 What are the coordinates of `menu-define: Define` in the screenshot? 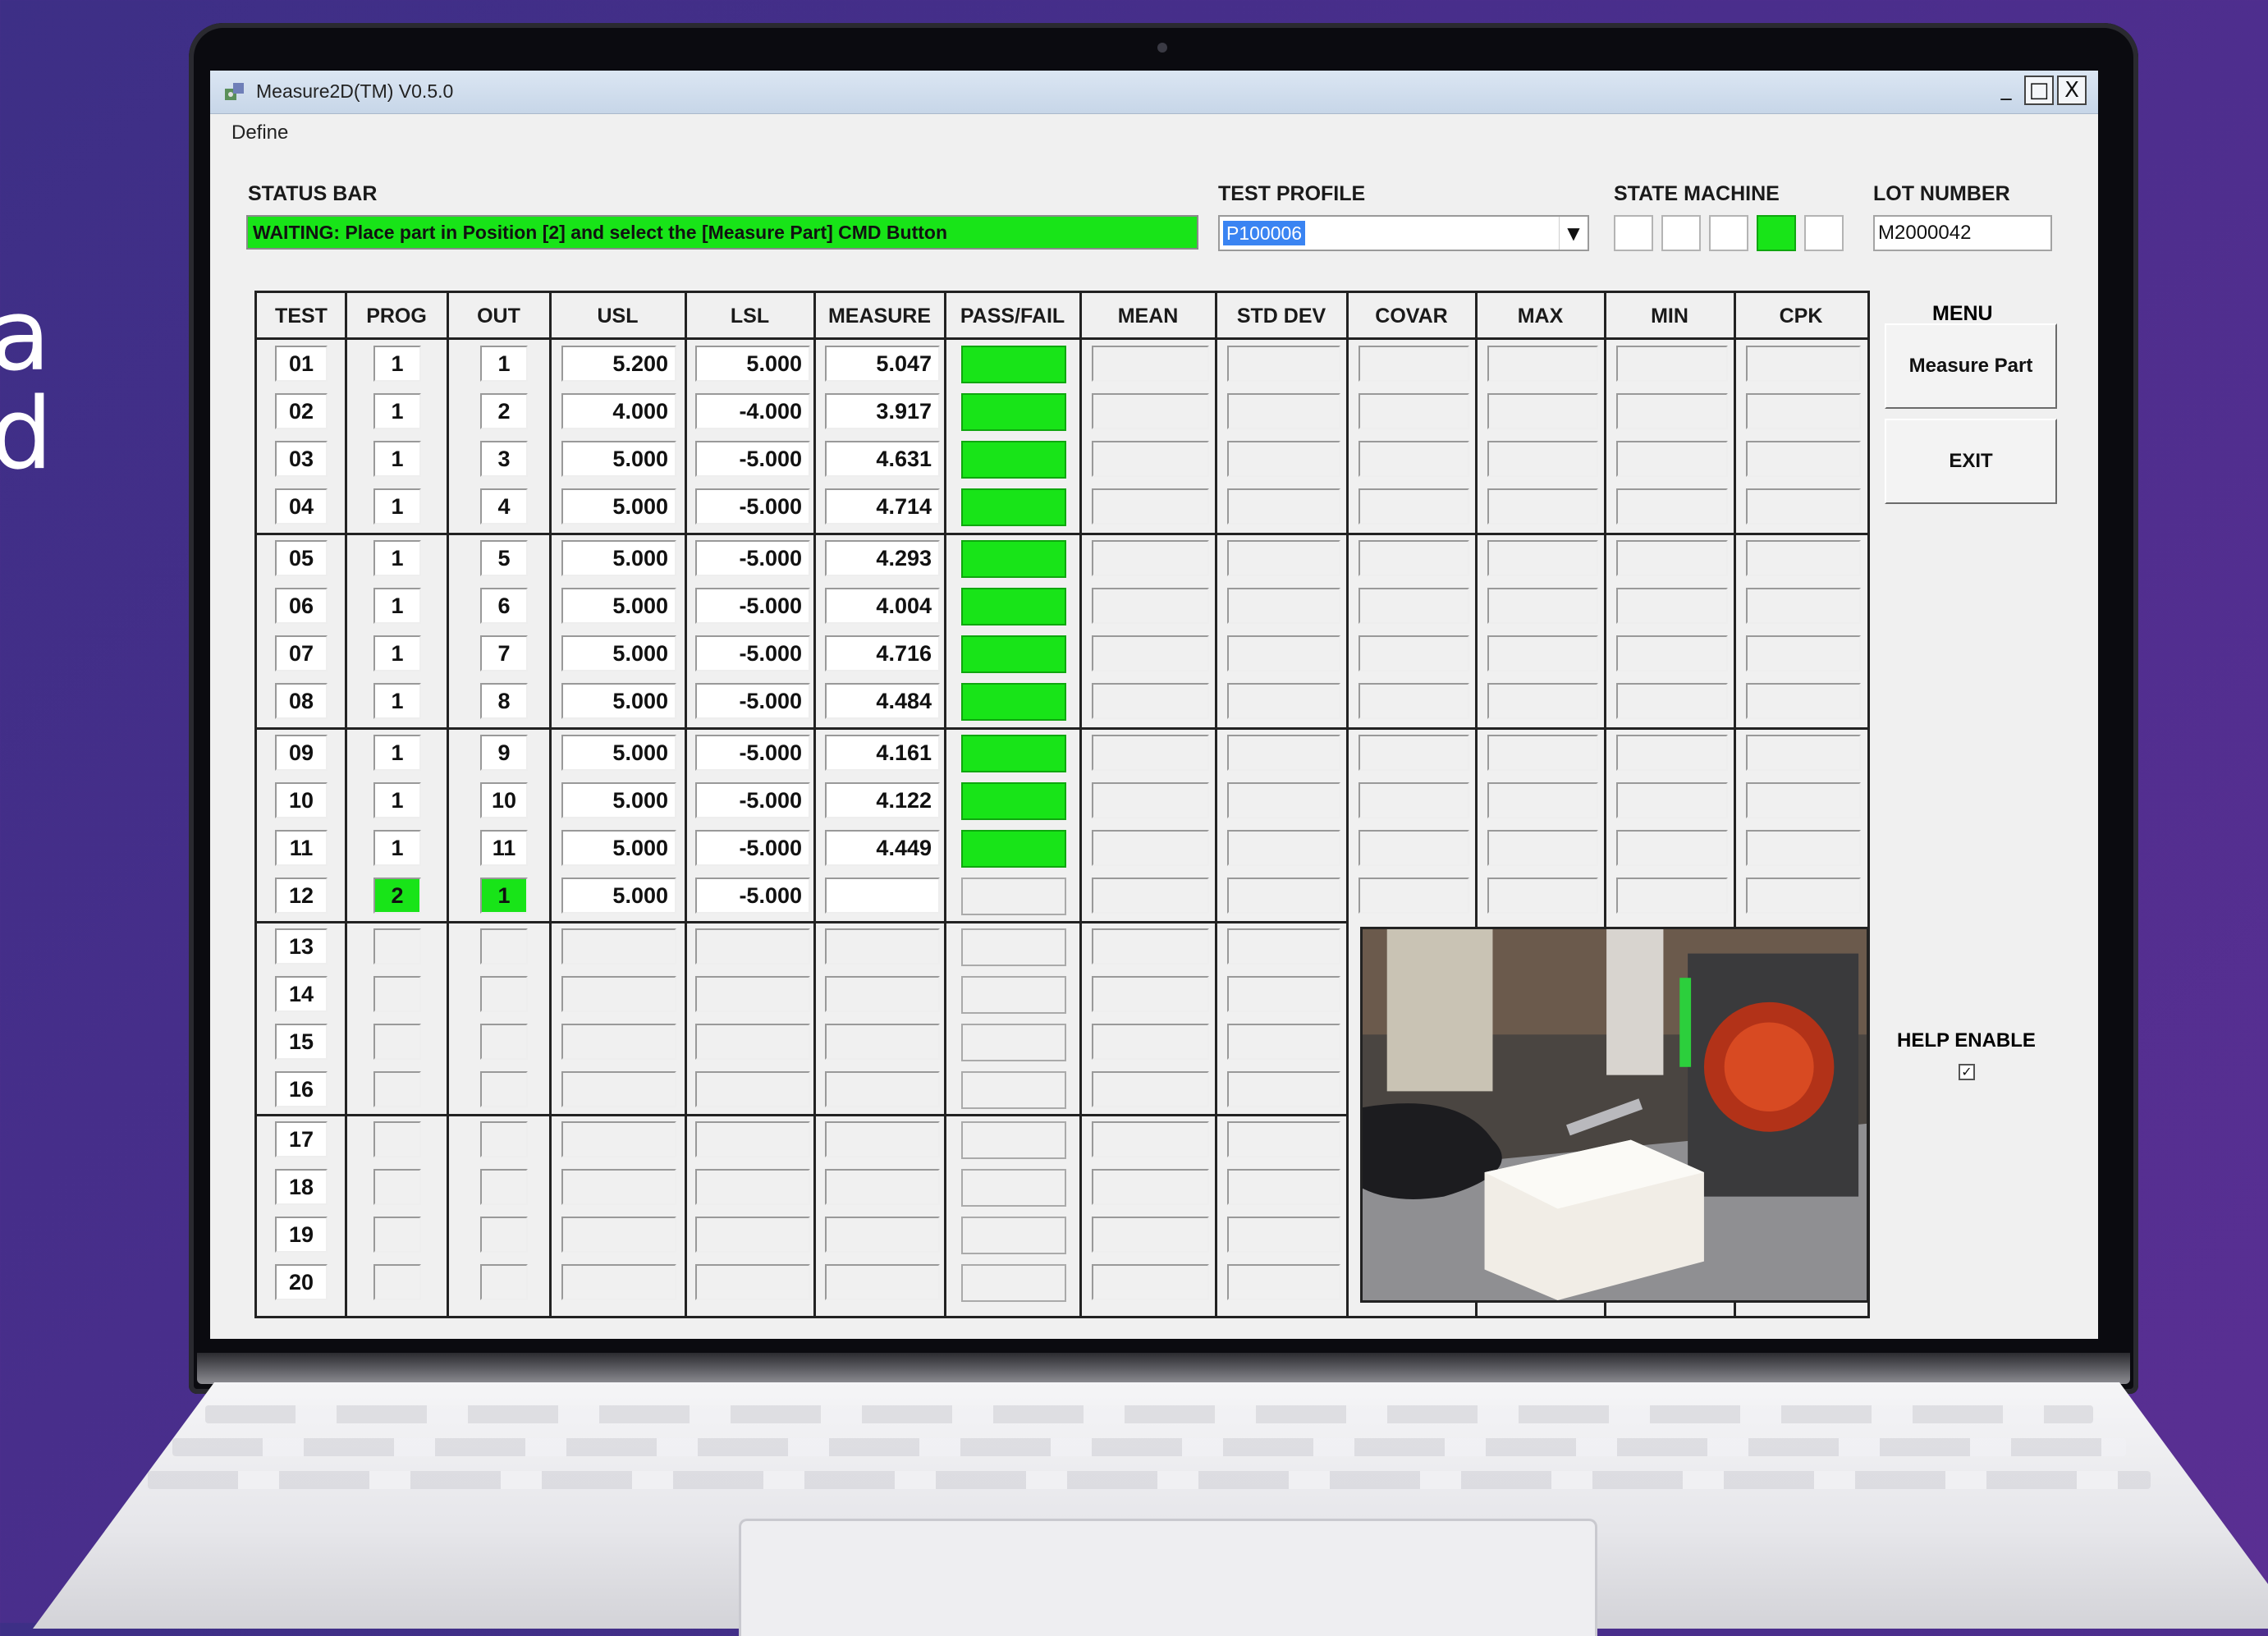 It's located at (259, 132).